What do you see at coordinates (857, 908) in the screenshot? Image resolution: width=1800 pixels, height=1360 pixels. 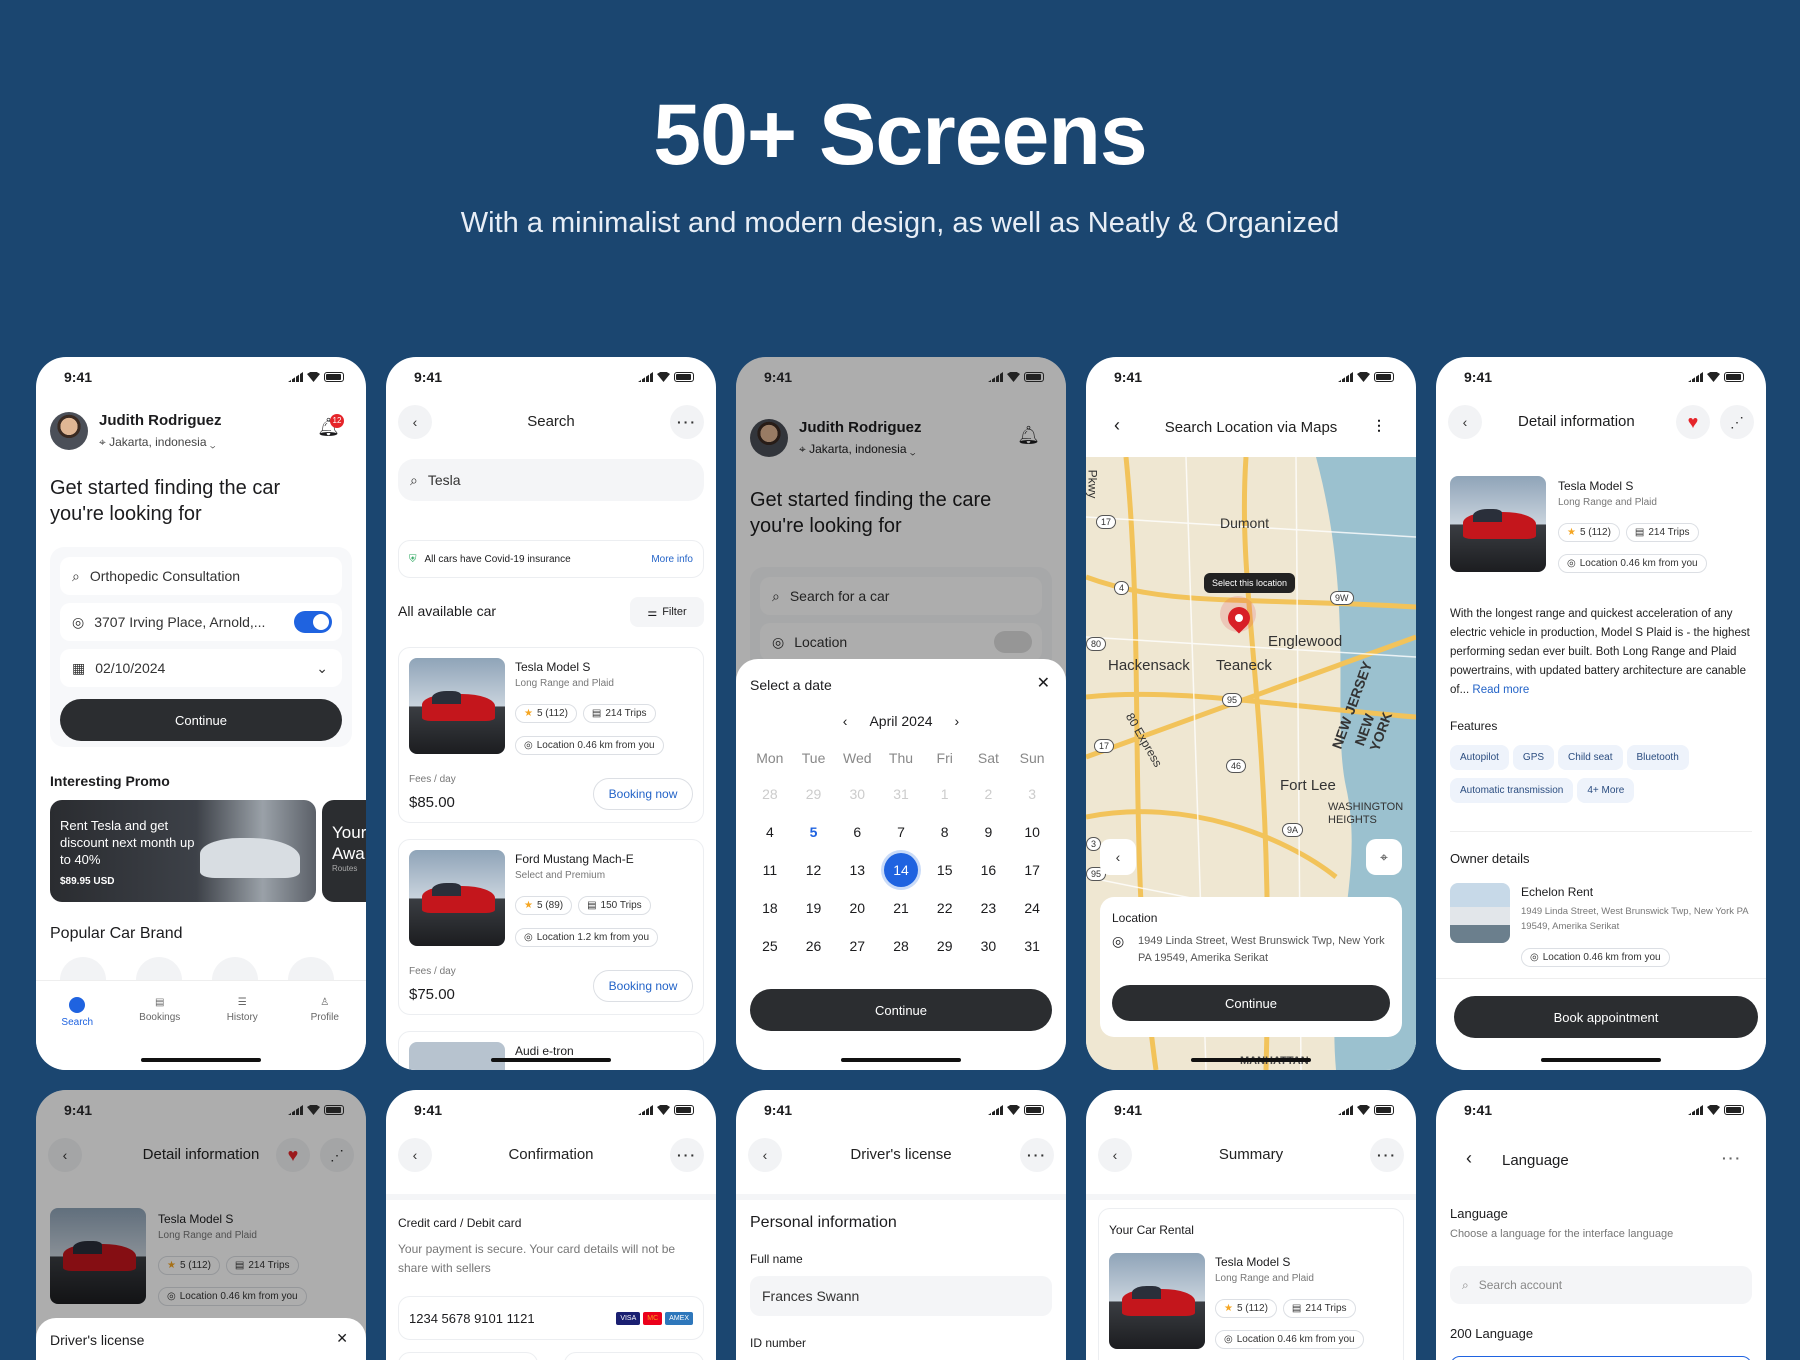 I see `calendar-day: 20` at bounding box center [857, 908].